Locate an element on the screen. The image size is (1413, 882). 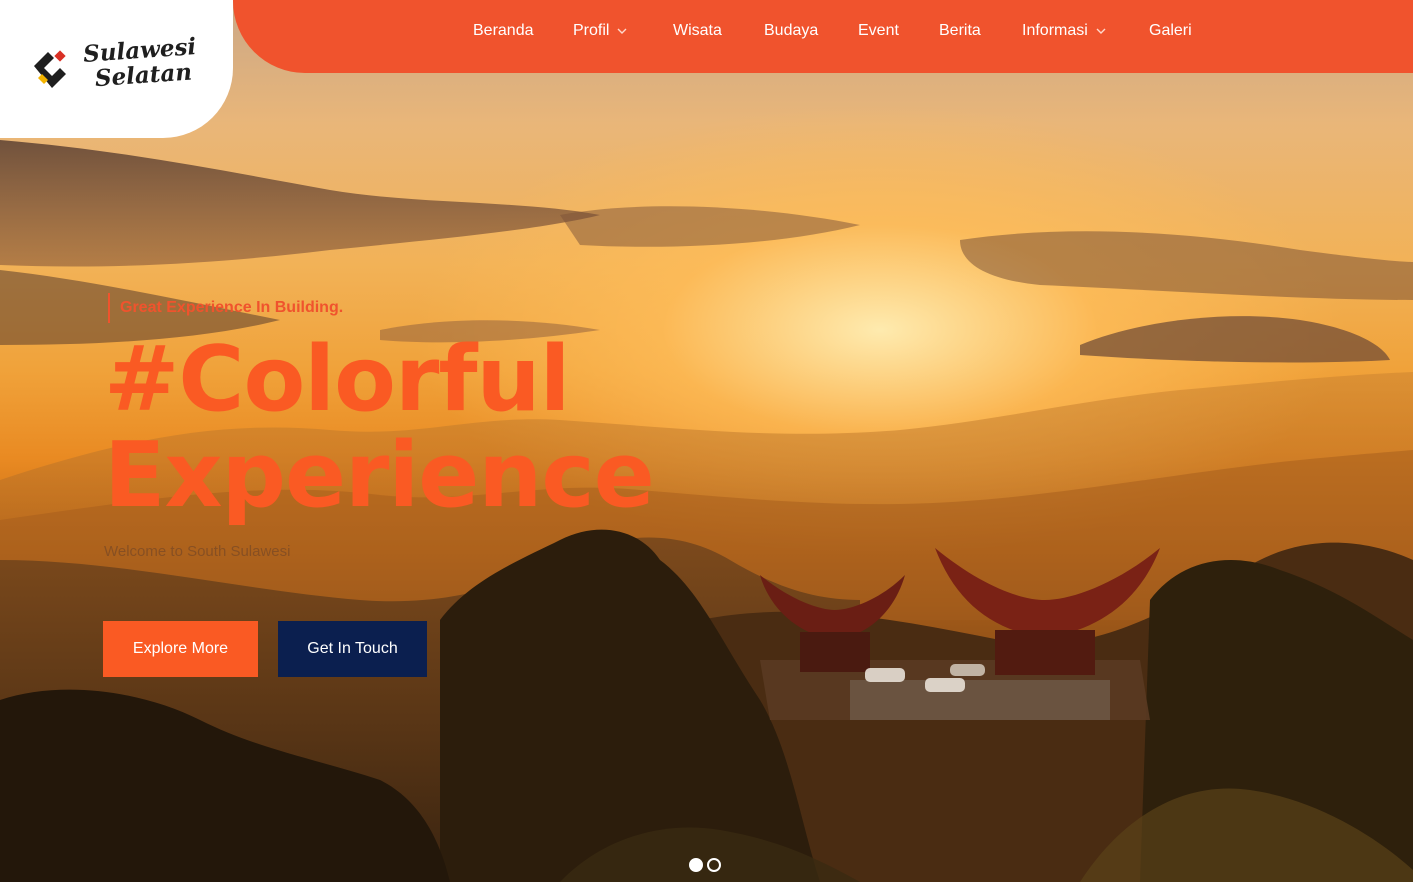
logo-card: Sulawesi Selatan is located at coordinates (116, 69).